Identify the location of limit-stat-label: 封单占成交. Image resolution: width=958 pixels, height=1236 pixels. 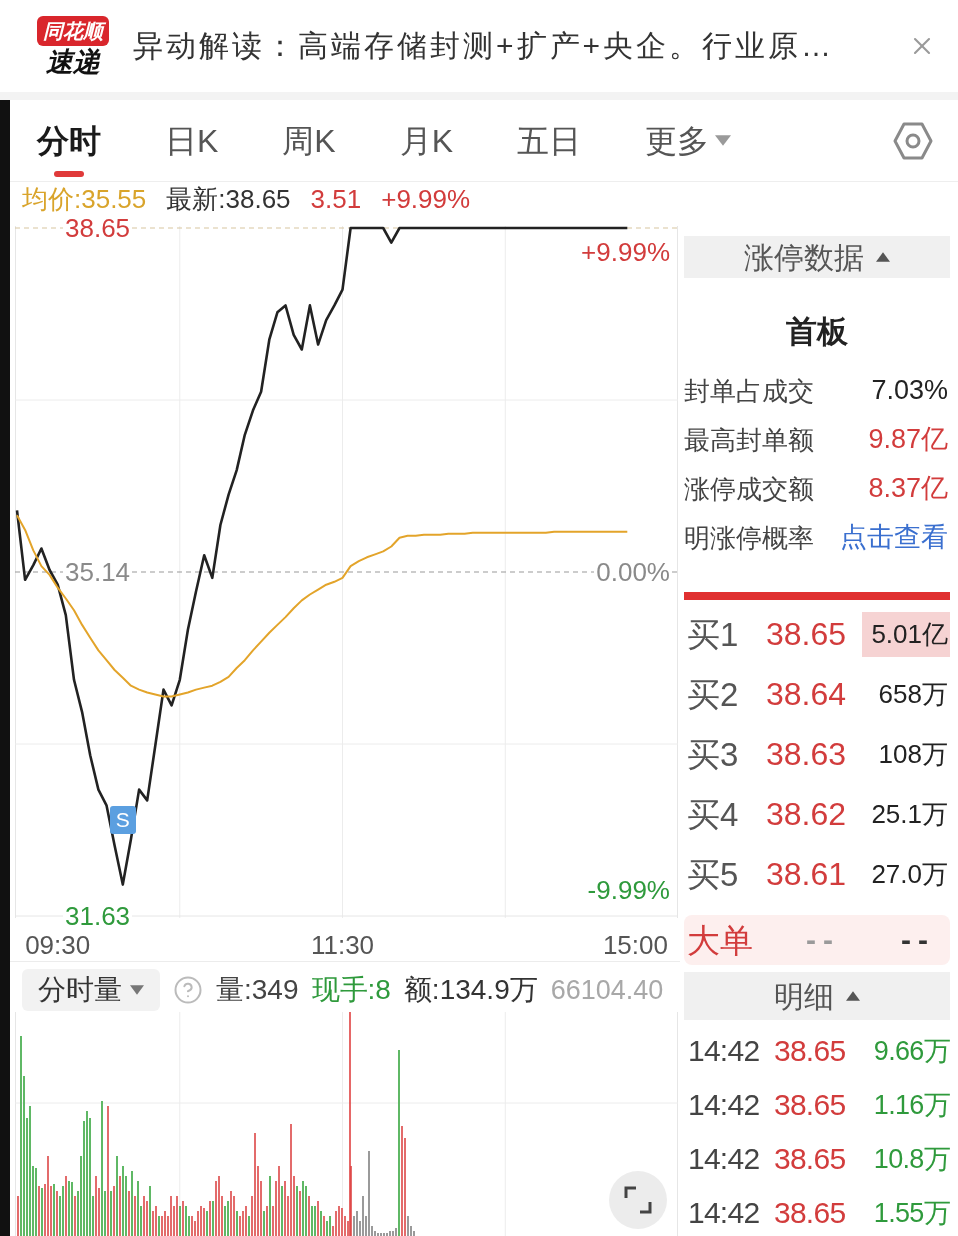
(749, 390).